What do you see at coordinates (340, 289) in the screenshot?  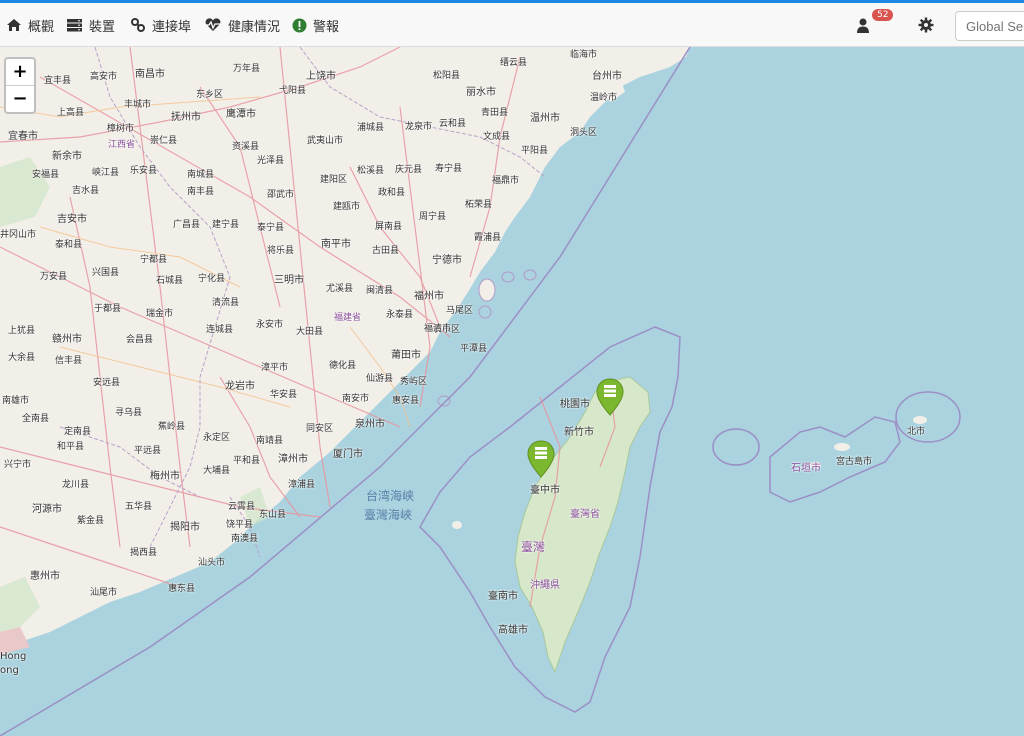 I see `map-label: 尤溪县` at bounding box center [340, 289].